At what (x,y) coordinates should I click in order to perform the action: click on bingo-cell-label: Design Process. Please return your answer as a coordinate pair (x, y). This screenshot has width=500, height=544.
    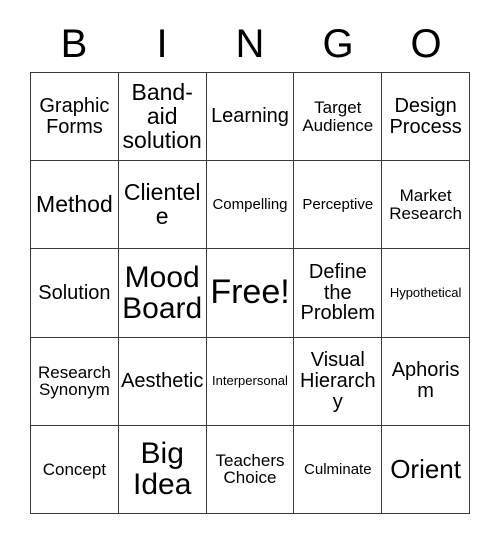
    Looking at the image, I should click on (425, 116).